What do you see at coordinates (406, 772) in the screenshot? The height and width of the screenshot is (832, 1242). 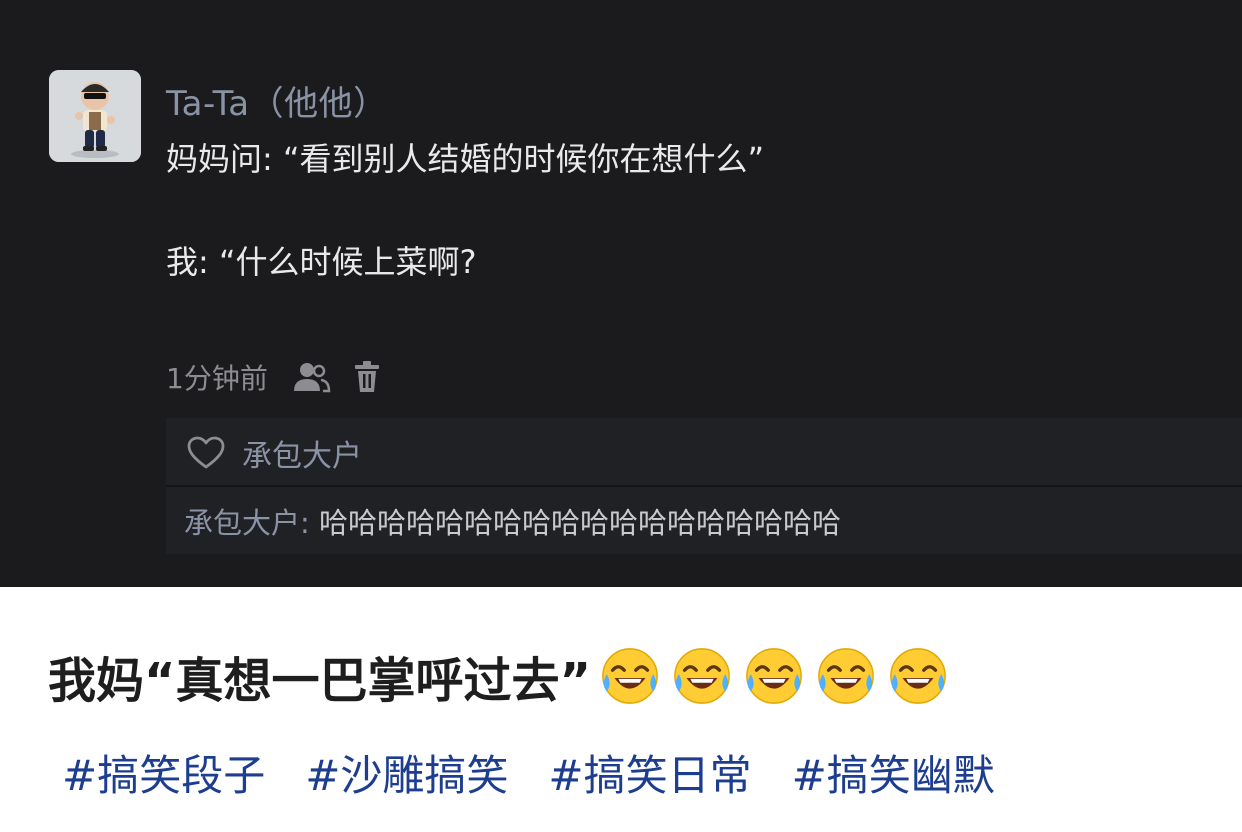 I see `hashtag-2: #沙雕搞笑` at bounding box center [406, 772].